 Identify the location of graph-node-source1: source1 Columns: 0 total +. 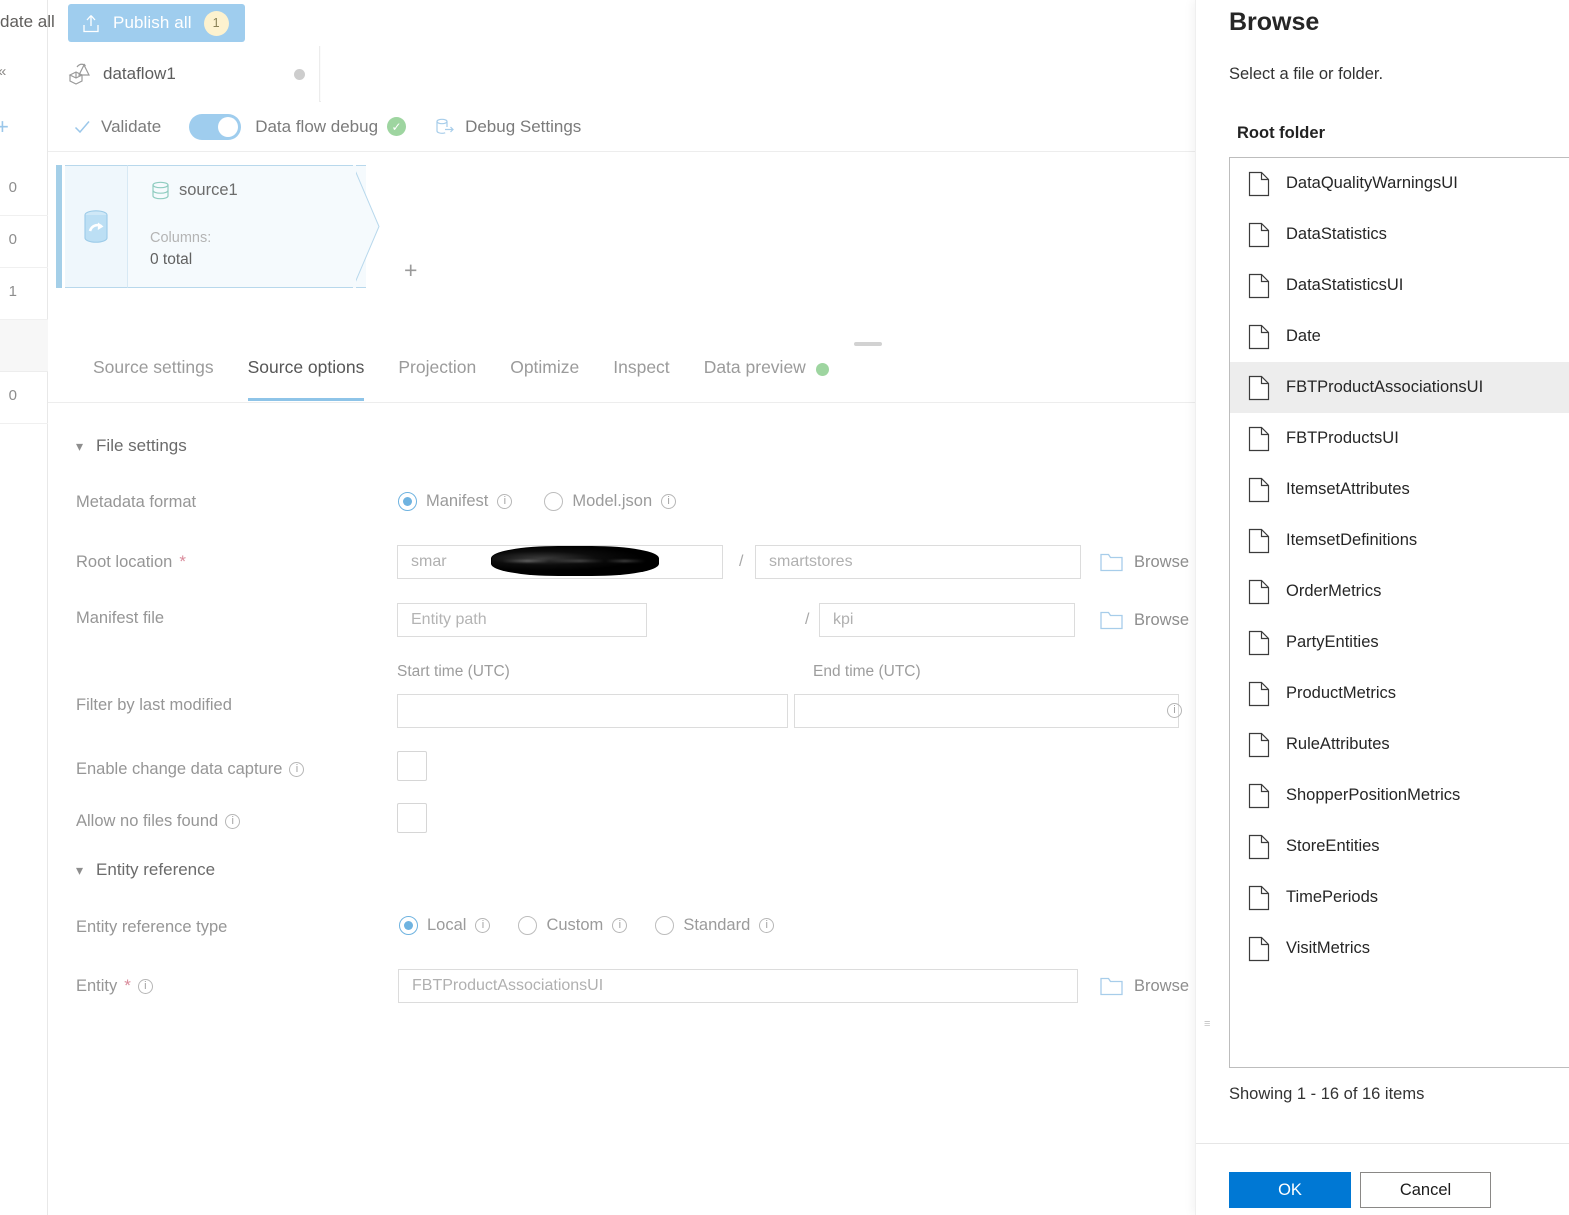
(236, 226).